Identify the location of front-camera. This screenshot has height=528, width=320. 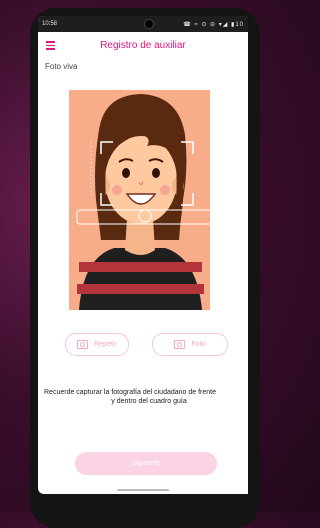
(149, 24).